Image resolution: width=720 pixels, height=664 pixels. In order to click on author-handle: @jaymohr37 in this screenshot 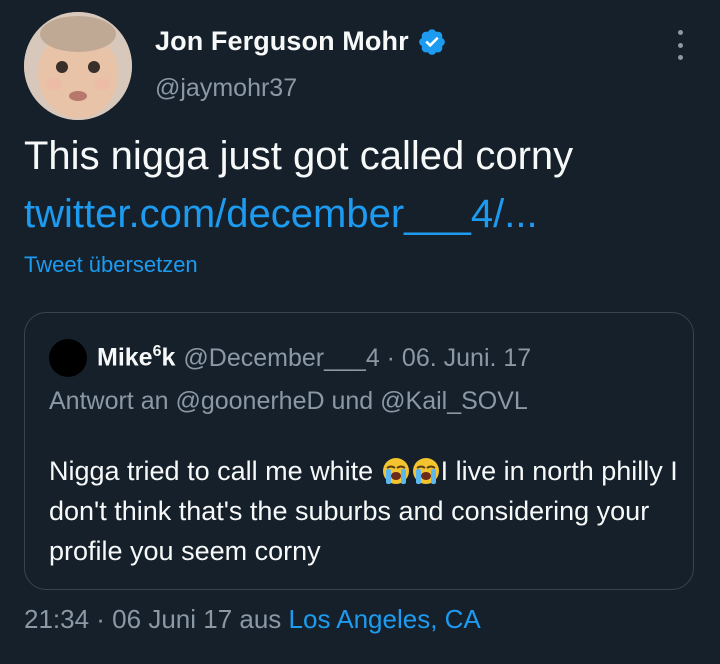, I will do `click(226, 88)`.